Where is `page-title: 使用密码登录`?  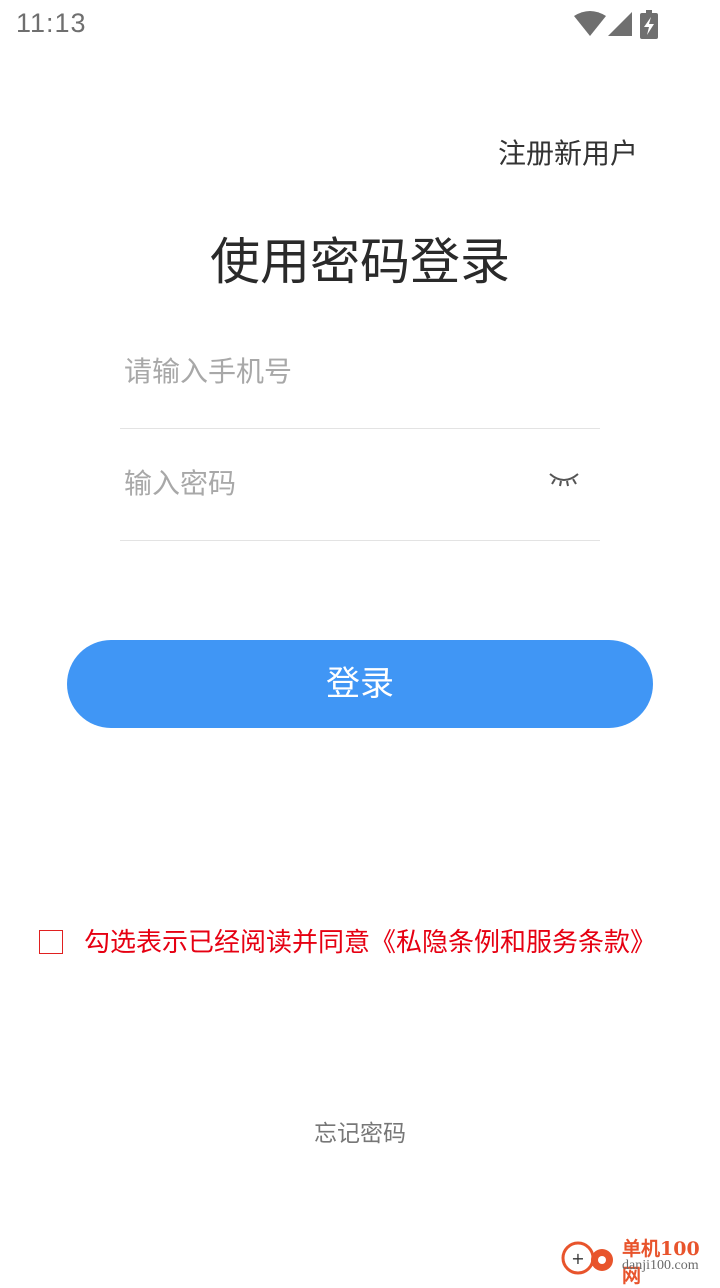 page-title: 使用密码登录 is located at coordinates (360, 262).